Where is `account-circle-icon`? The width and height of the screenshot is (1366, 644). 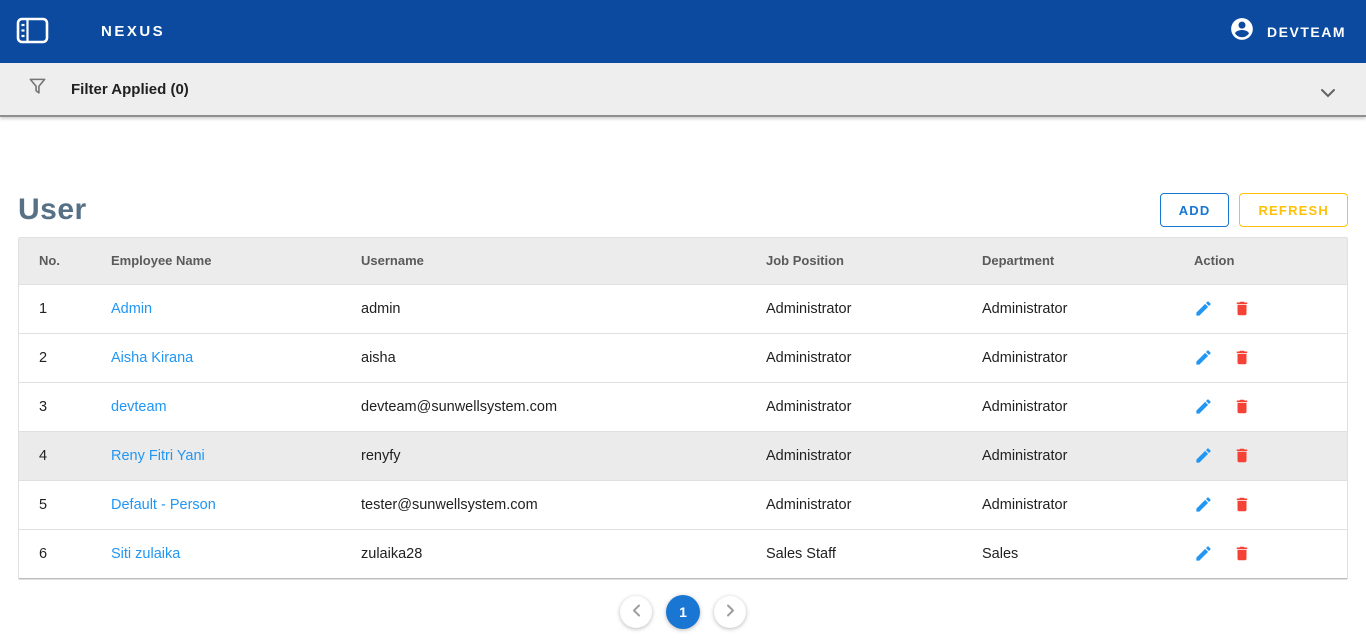 account-circle-icon is located at coordinates (1242, 31).